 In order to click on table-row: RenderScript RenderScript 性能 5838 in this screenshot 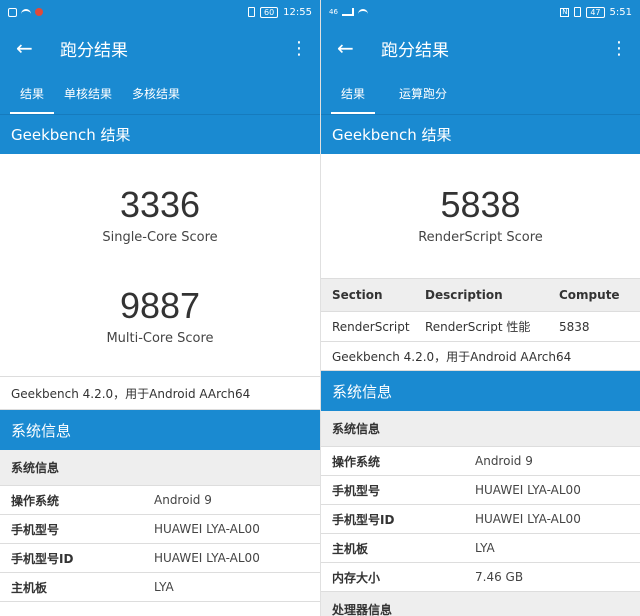, I will do `click(480, 327)`.